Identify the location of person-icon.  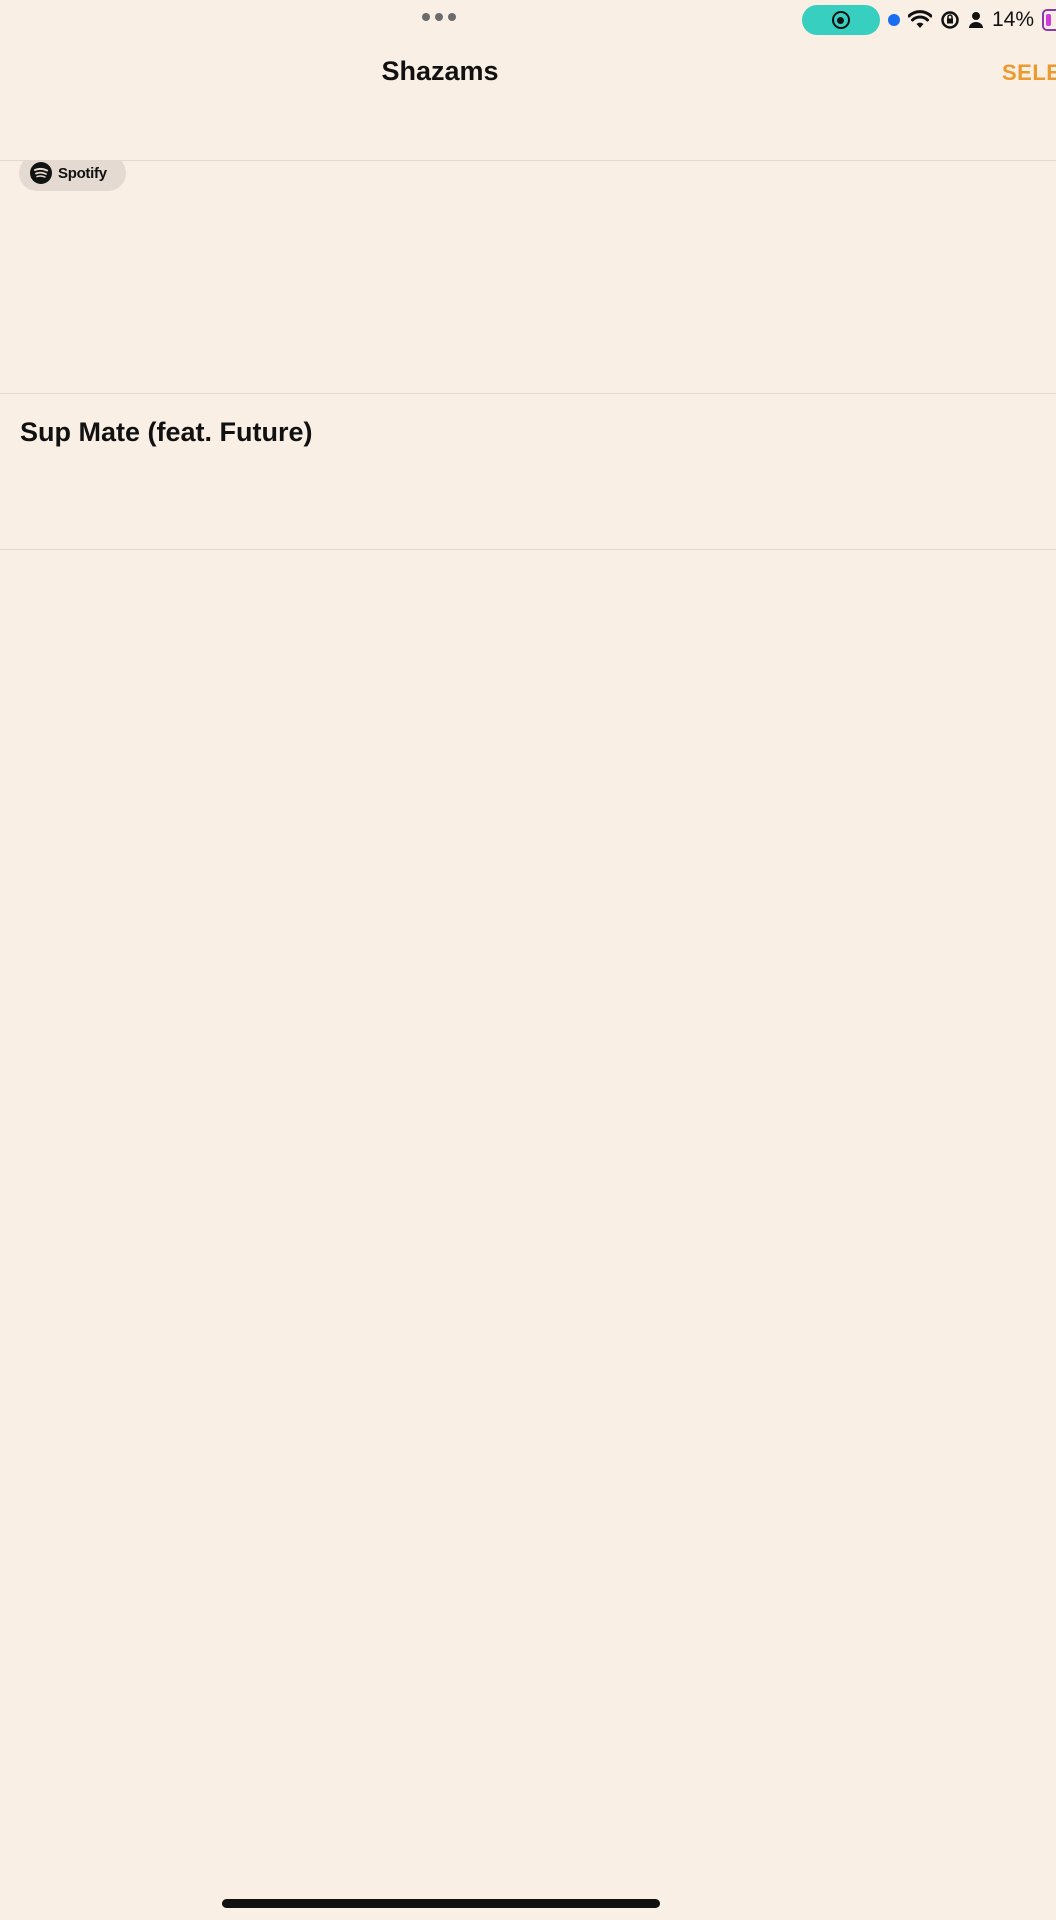
(976, 20).